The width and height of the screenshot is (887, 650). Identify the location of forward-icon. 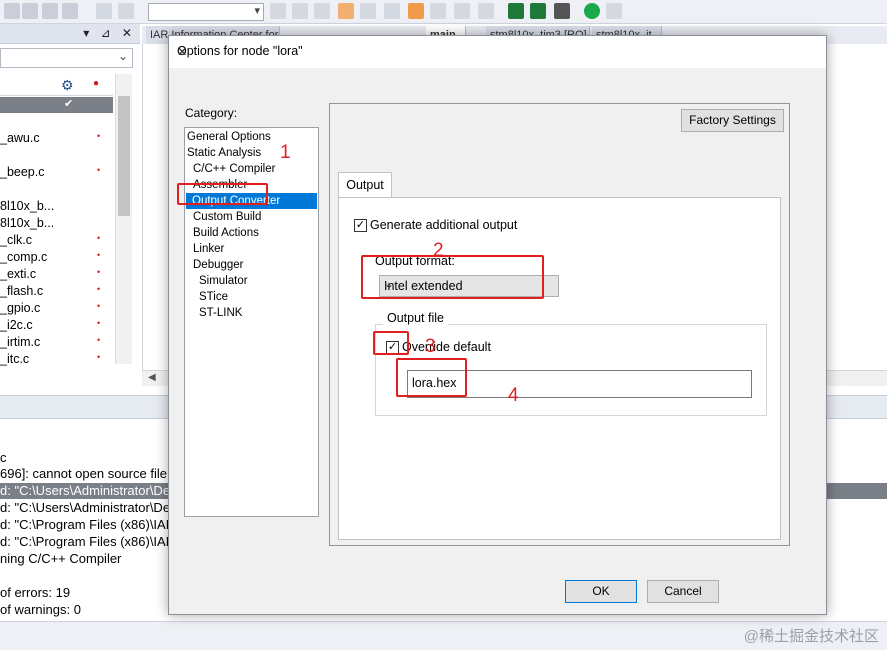
(322, 11).